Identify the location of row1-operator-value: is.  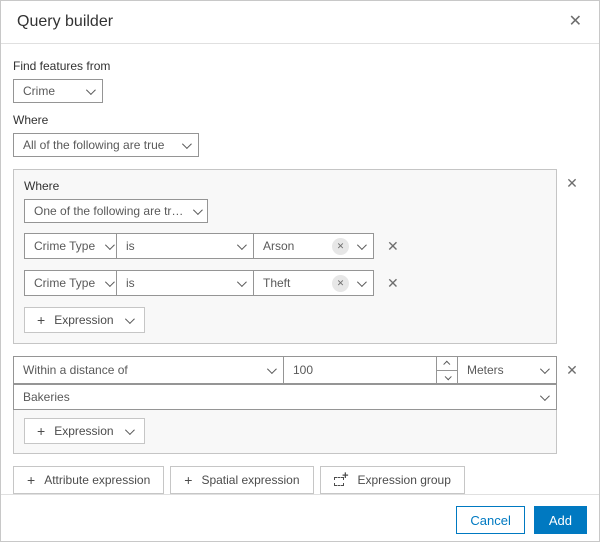
(130, 246).